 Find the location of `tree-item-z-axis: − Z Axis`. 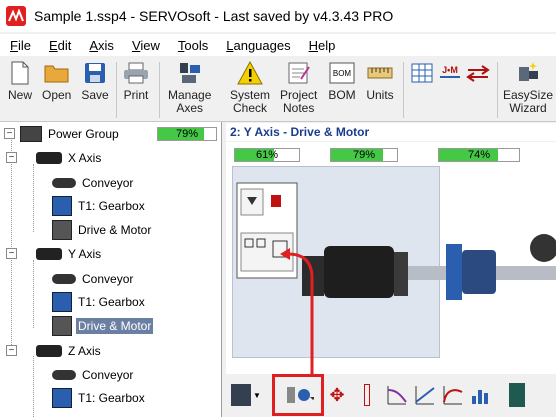

tree-item-z-axis: − Z Axis is located at coordinates (54, 351).